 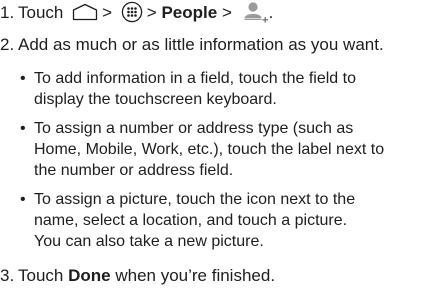 I want to click on step-number: 1., so click(x=7, y=12).